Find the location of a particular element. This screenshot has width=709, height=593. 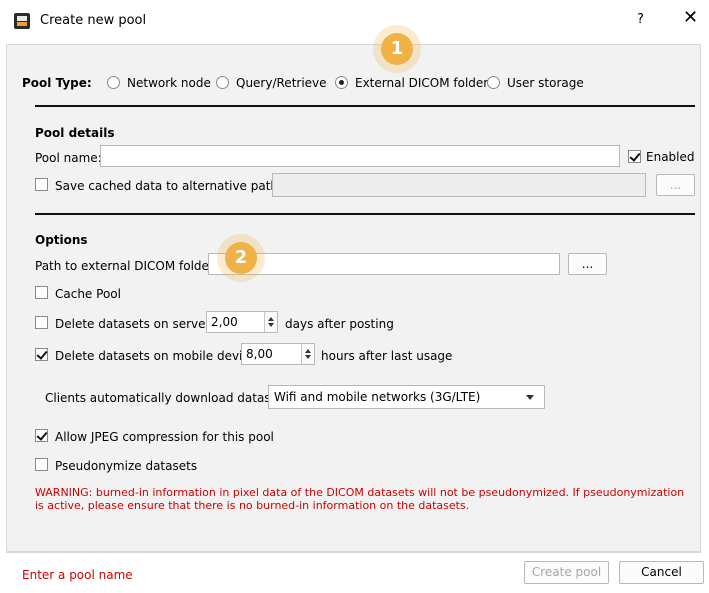

delete-mobile-value: 8,00 is located at coordinates (259, 354).